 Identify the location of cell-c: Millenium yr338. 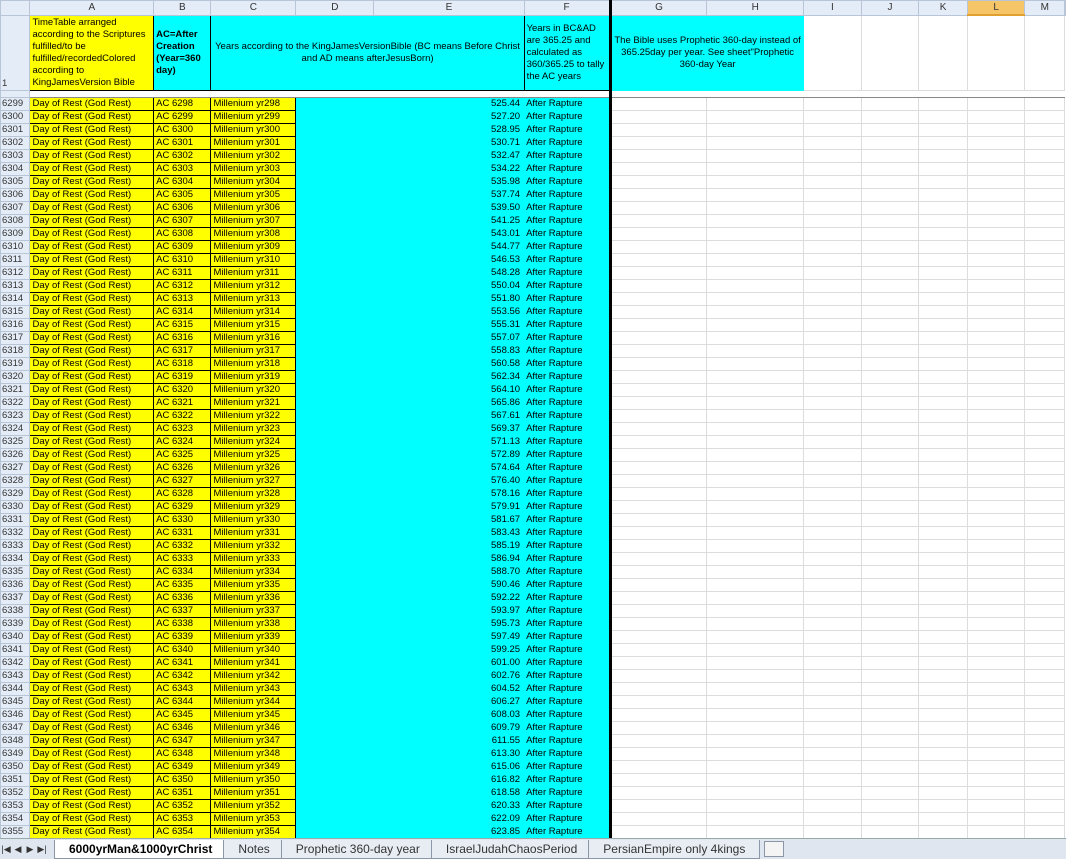
(253, 624).